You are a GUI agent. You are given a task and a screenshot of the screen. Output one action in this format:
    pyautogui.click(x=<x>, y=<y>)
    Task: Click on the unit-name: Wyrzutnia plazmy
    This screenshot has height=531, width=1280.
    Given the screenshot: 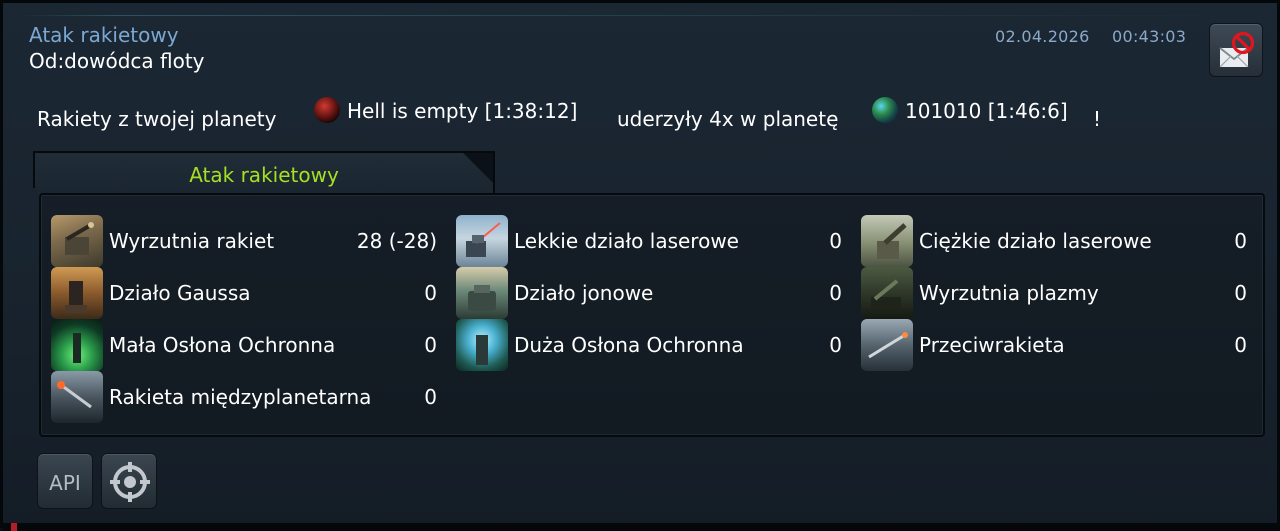 What is the action you would take?
    pyautogui.click(x=1009, y=293)
    